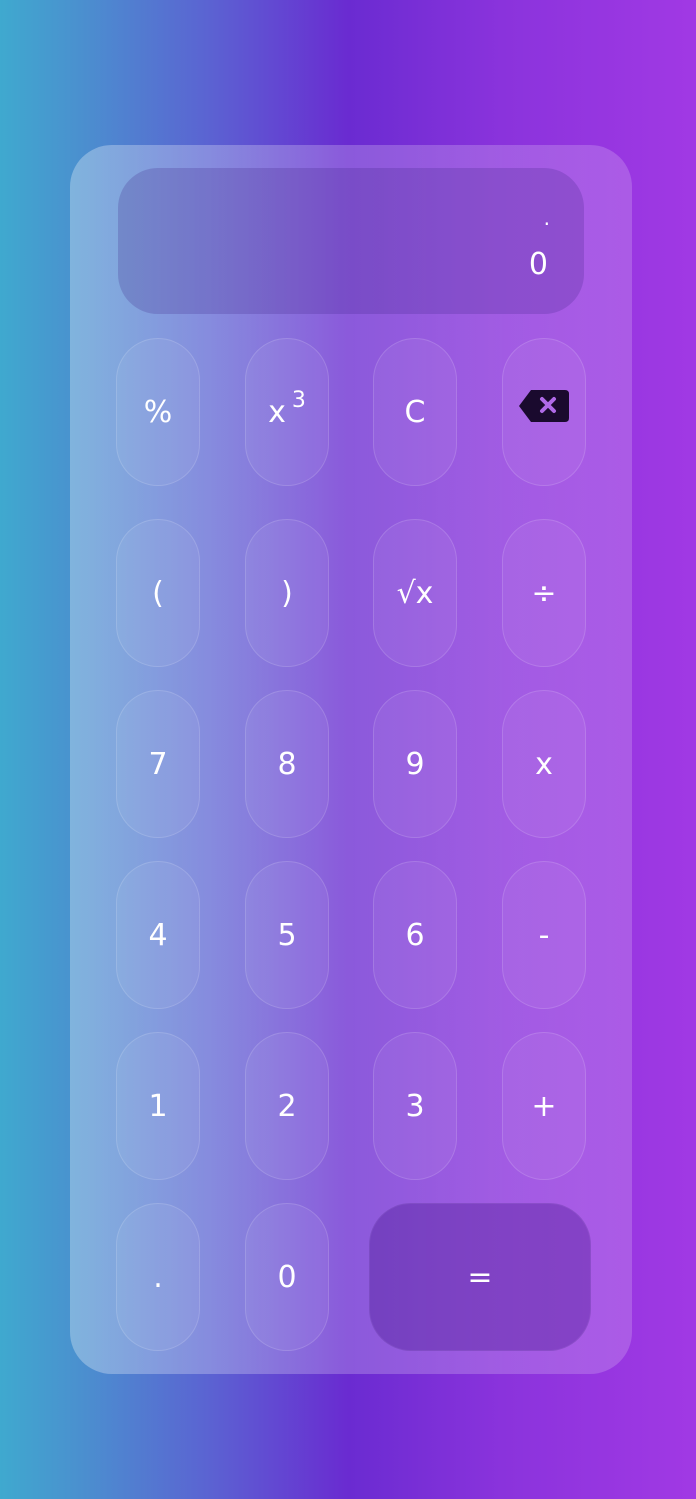 The height and width of the screenshot is (1499, 696). I want to click on nine-button: 9, so click(415, 764).